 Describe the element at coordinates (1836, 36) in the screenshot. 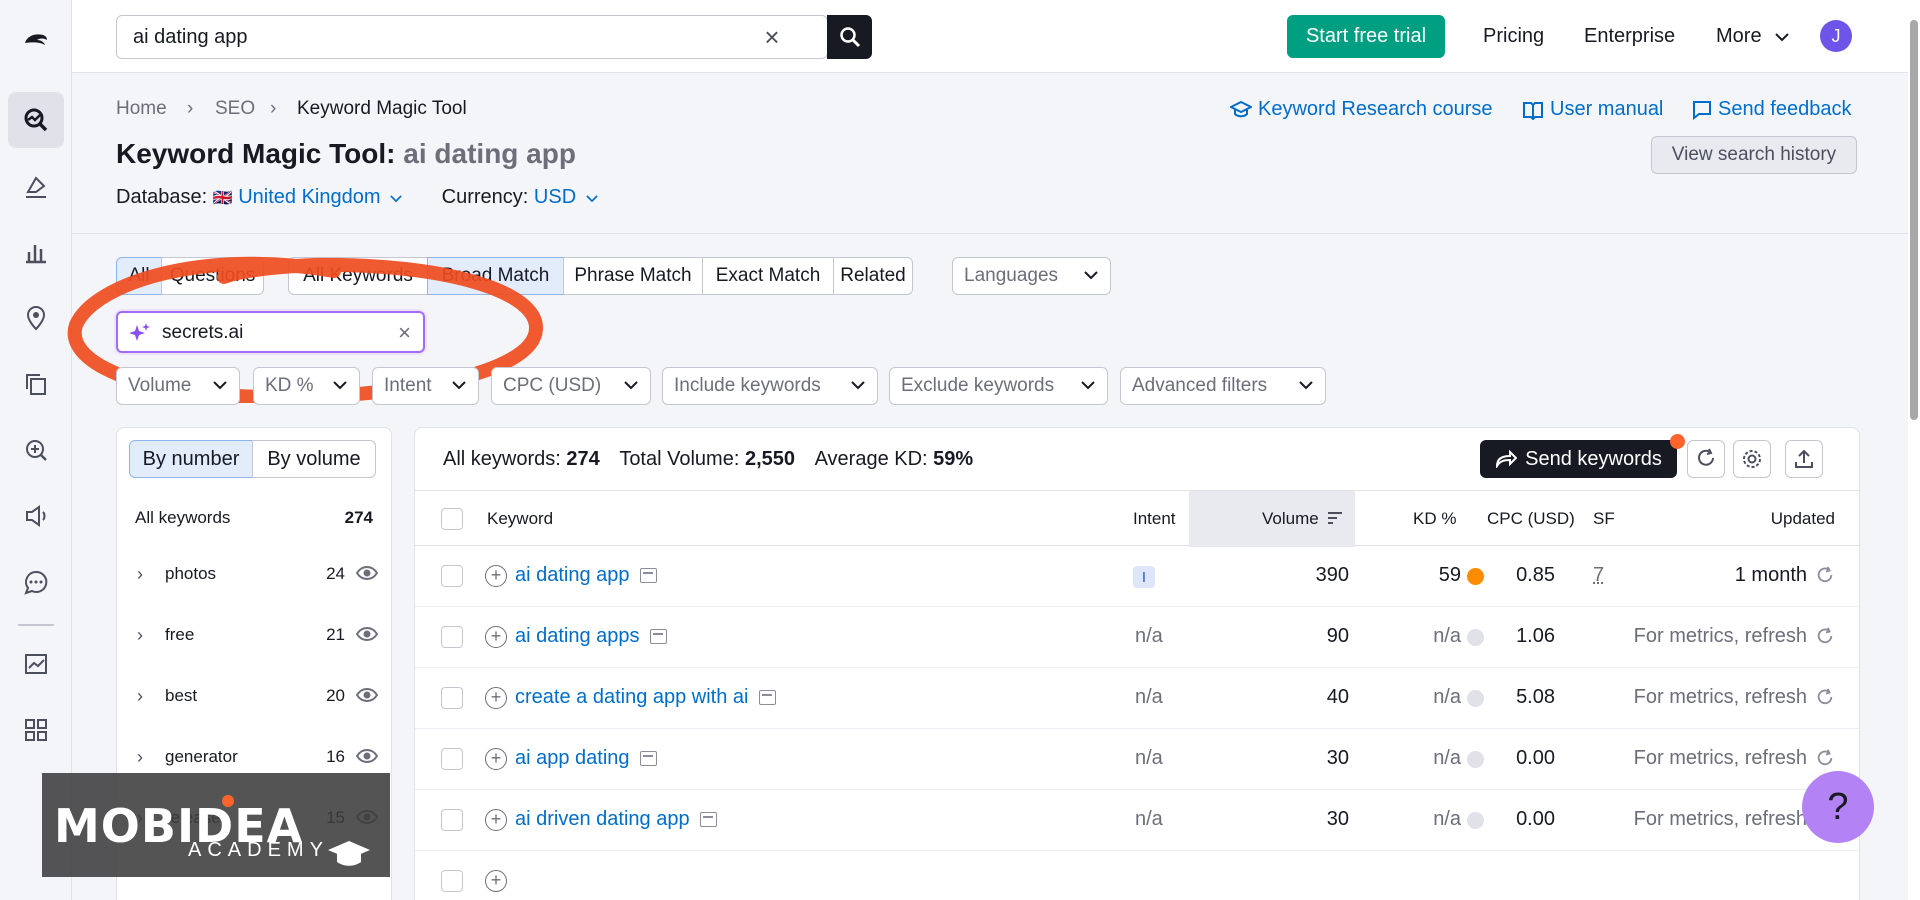

I see `avatar: J` at that location.